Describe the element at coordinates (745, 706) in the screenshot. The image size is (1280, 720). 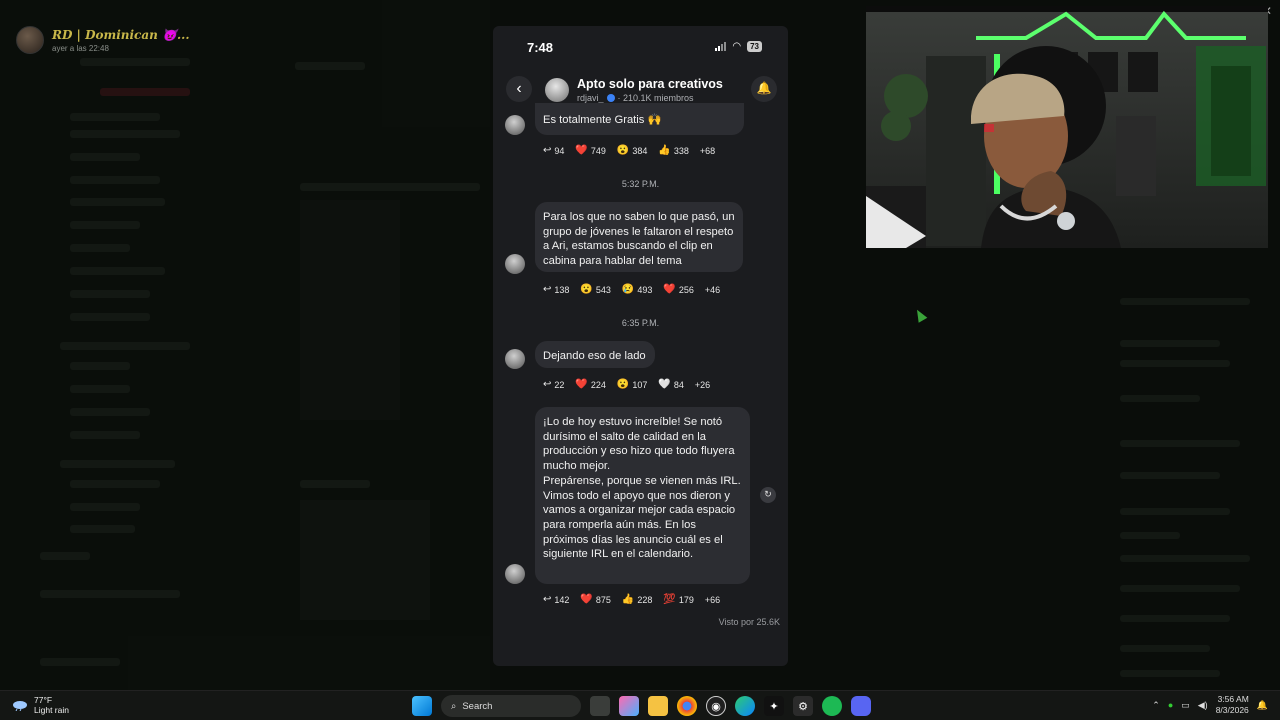
I see `edge-icon` at that location.